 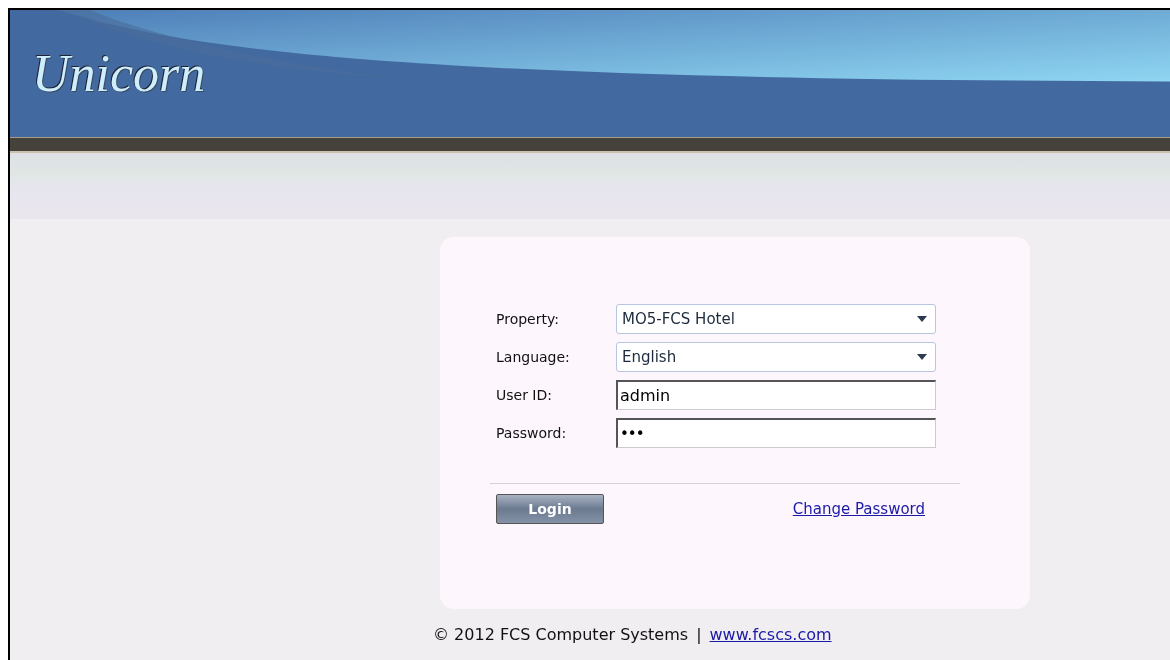 What do you see at coordinates (532, 433) in the screenshot?
I see `field-label: Password:` at bounding box center [532, 433].